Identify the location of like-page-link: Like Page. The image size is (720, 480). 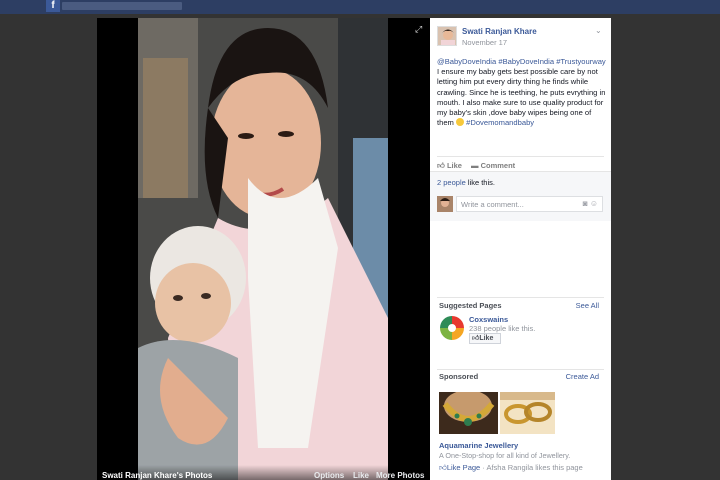
(463, 467).